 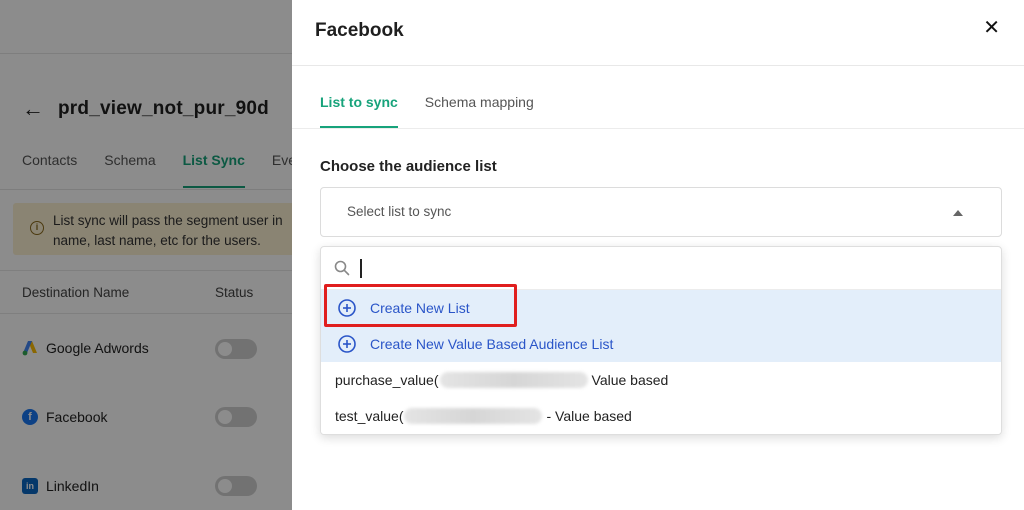 What do you see at coordinates (369, 416) in the screenshot?
I see `option-label-prefix: test_value(` at bounding box center [369, 416].